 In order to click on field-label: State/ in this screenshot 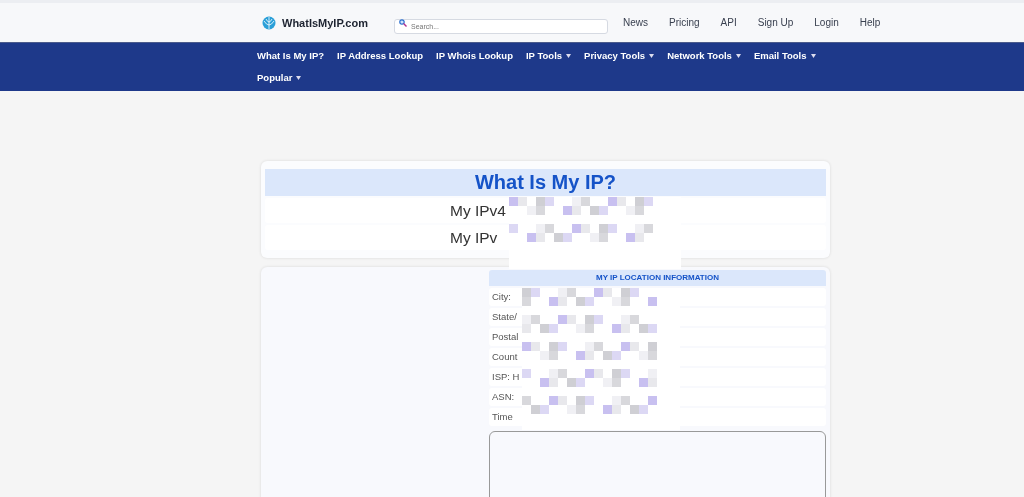, I will do `click(504, 316)`.